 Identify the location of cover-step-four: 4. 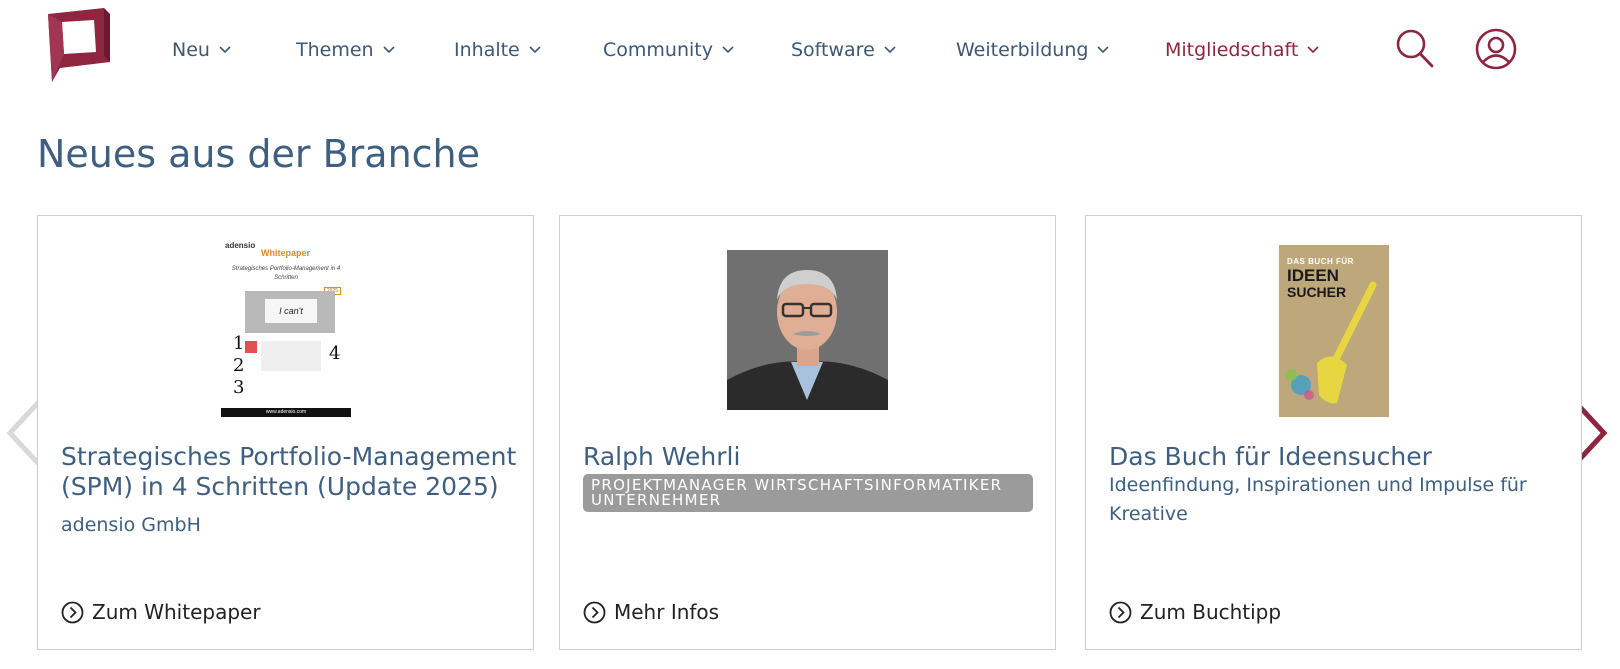
(335, 353).